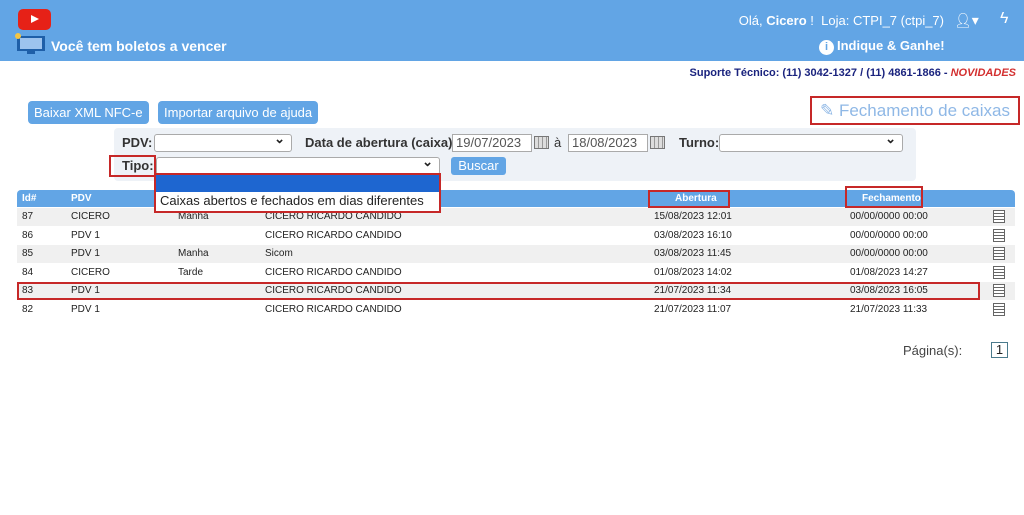 The image size is (1024, 515). I want to click on table-cell: 84, so click(28, 272).